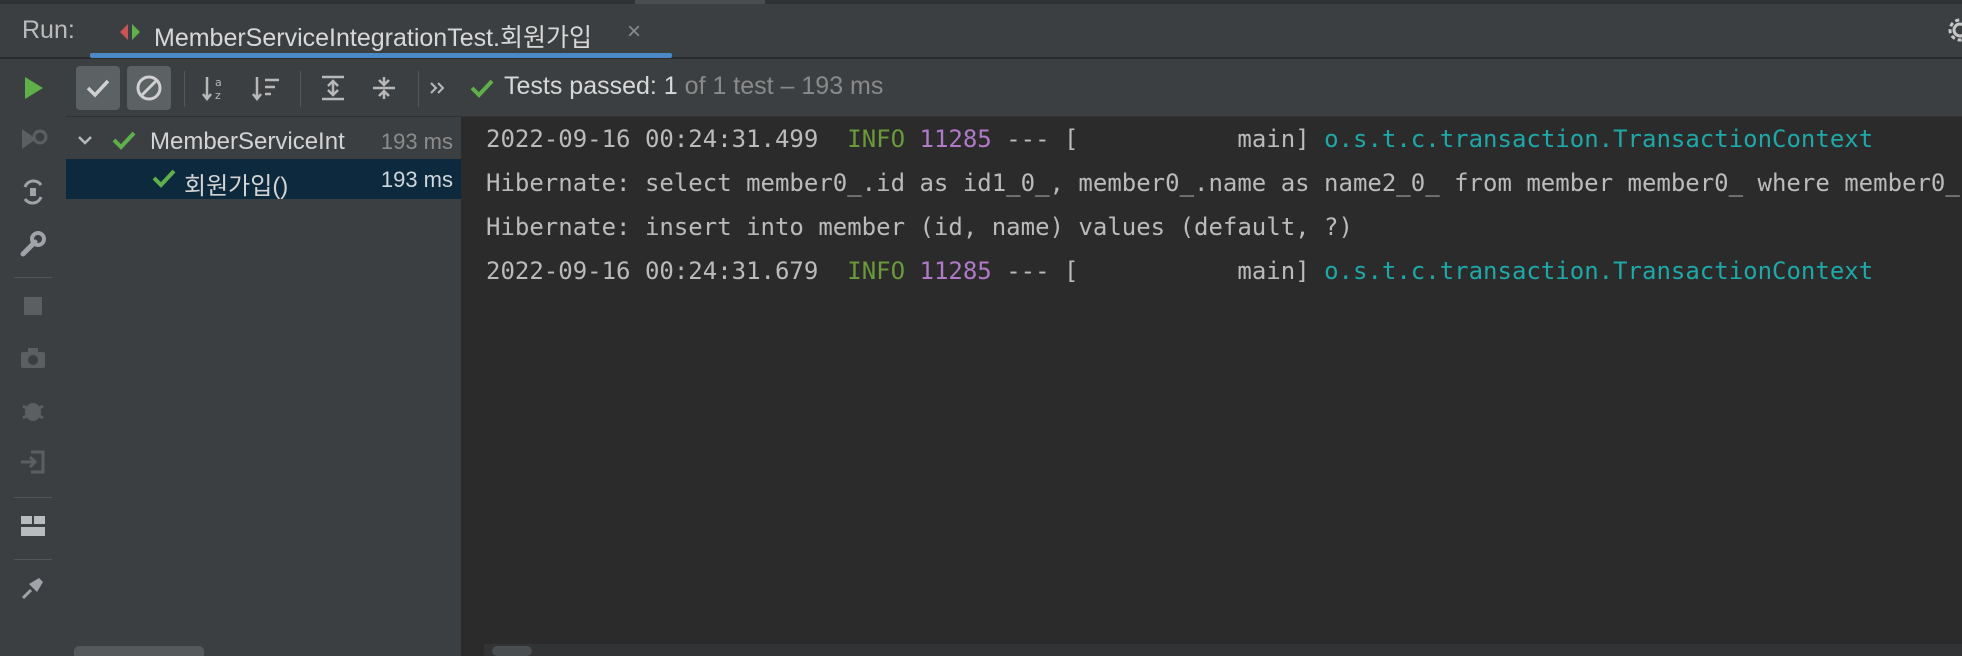 This screenshot has height=656, width=1962. I want to click on tree-item-suite: MemberServiceInt 193 ms, so click(263, 141).